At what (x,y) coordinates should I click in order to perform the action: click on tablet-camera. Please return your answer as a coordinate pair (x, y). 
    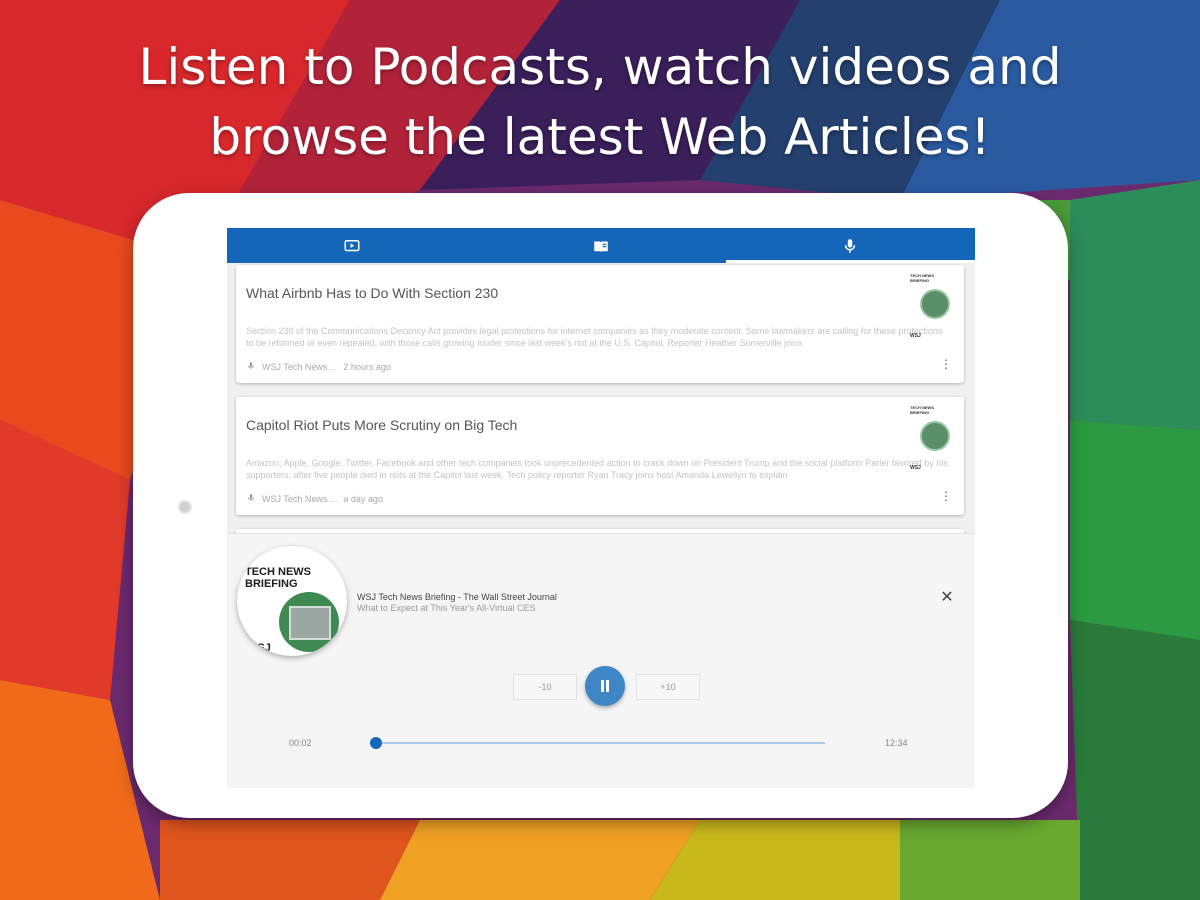
    Looking at the image, I should click on (185, 507).